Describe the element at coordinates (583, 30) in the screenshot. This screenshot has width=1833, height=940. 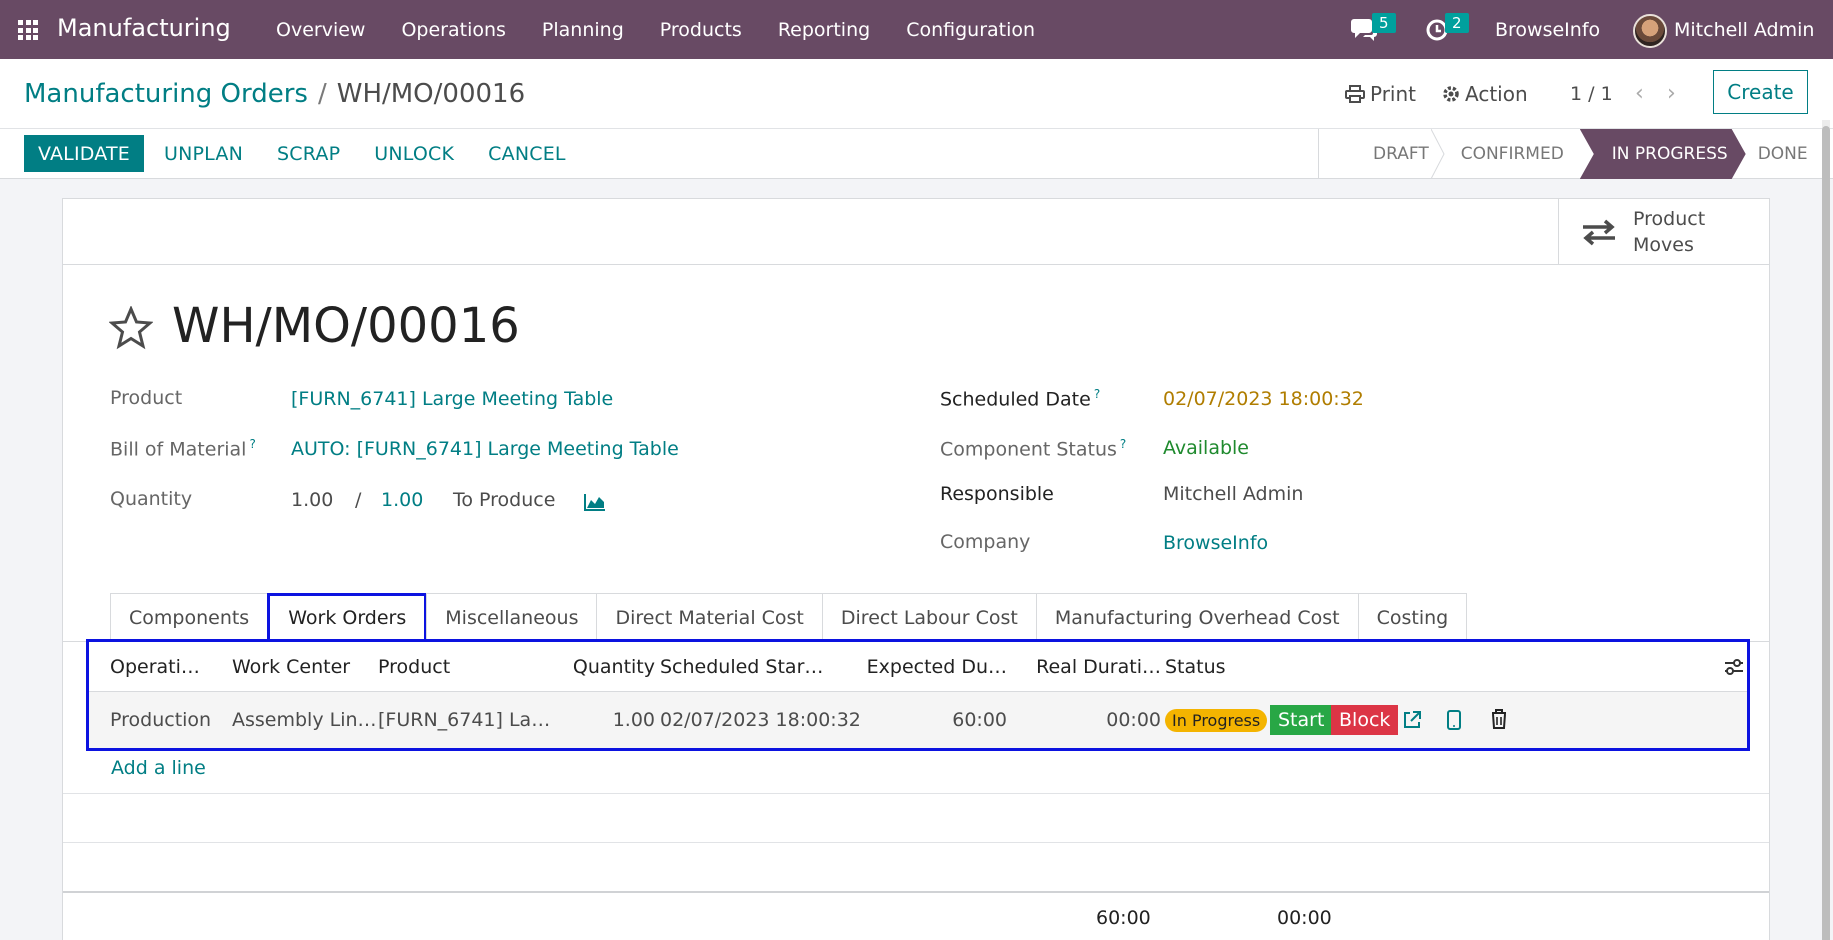
I see `menu-planning: Planning` at that location.